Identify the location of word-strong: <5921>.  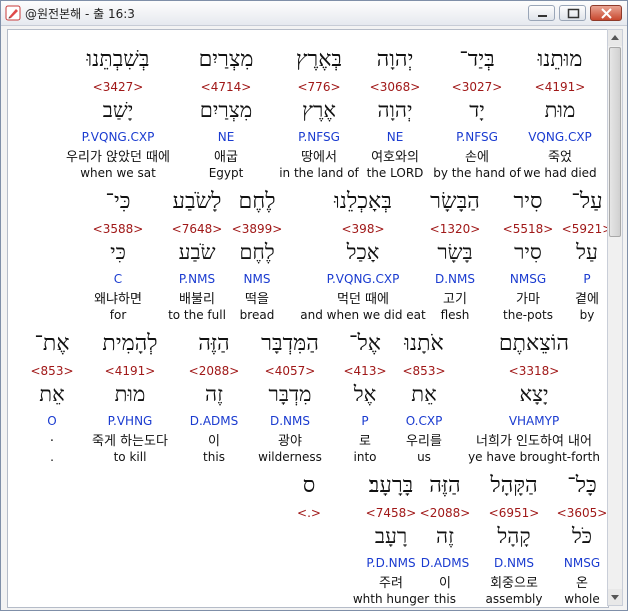
(585, 229).